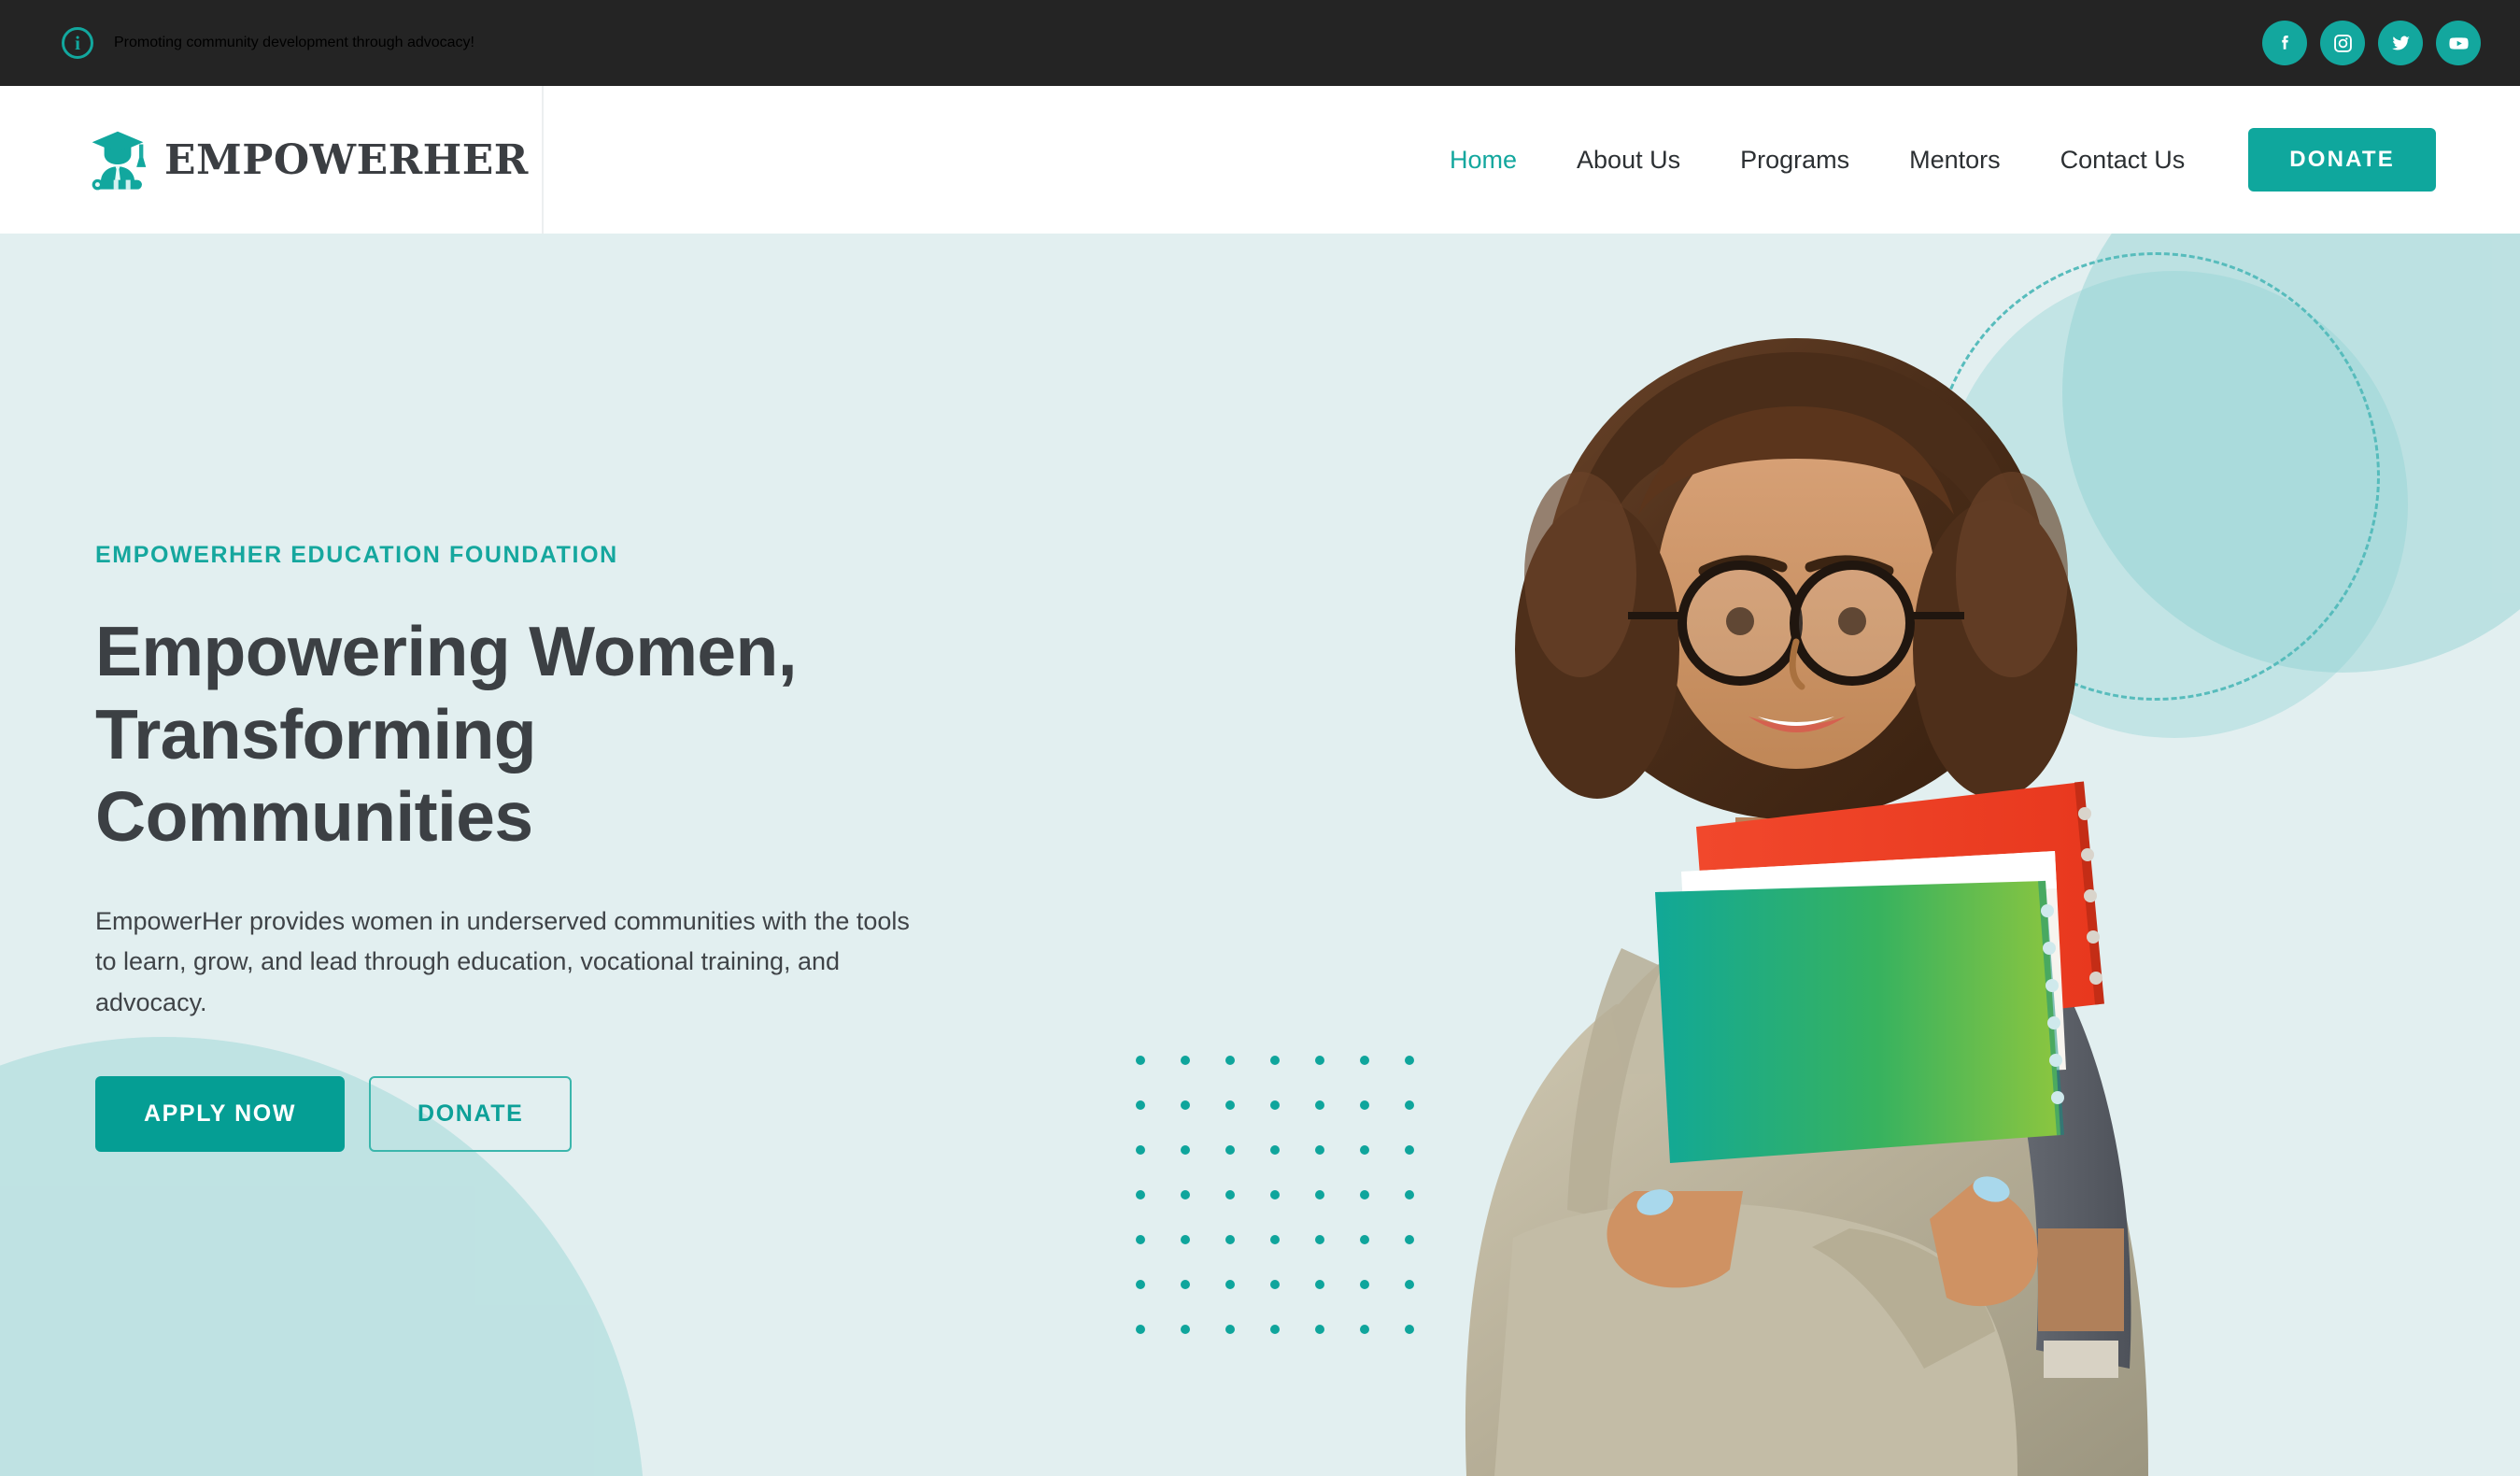 The image size is (2520, 1476). What do you see at coordinates (314, 816) in the screenshot?
I see `hero-title-line-3: Communities` at bounding box center [314, 816].